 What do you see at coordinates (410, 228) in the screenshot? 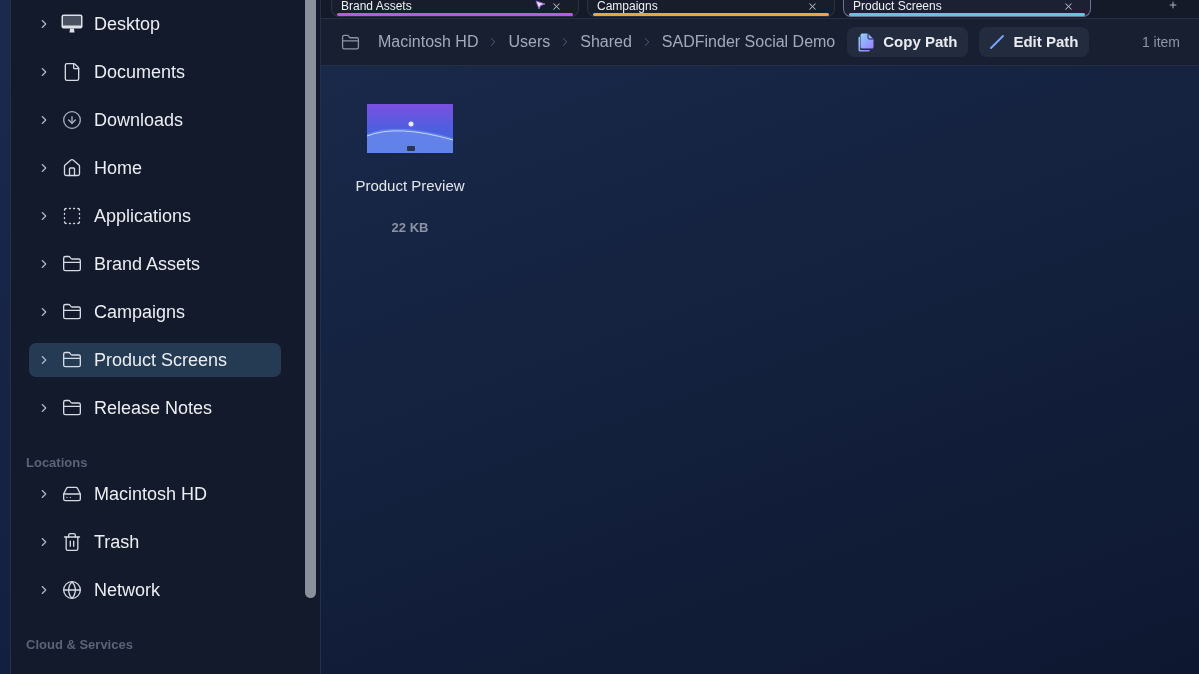
I see `file-size: 22 KB` at bounding box center [410, 228].